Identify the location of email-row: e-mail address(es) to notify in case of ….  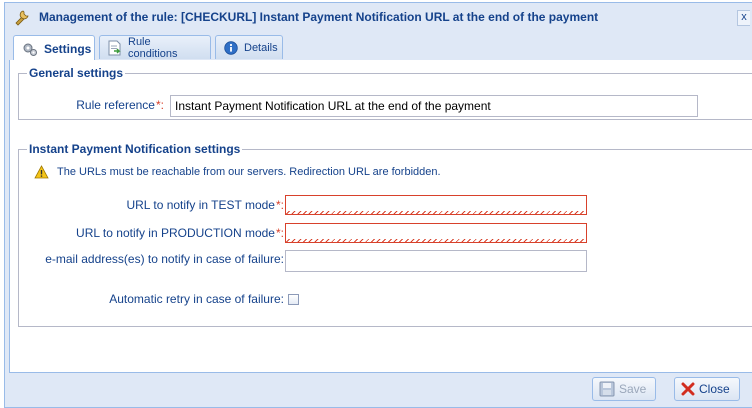
(313, 261).